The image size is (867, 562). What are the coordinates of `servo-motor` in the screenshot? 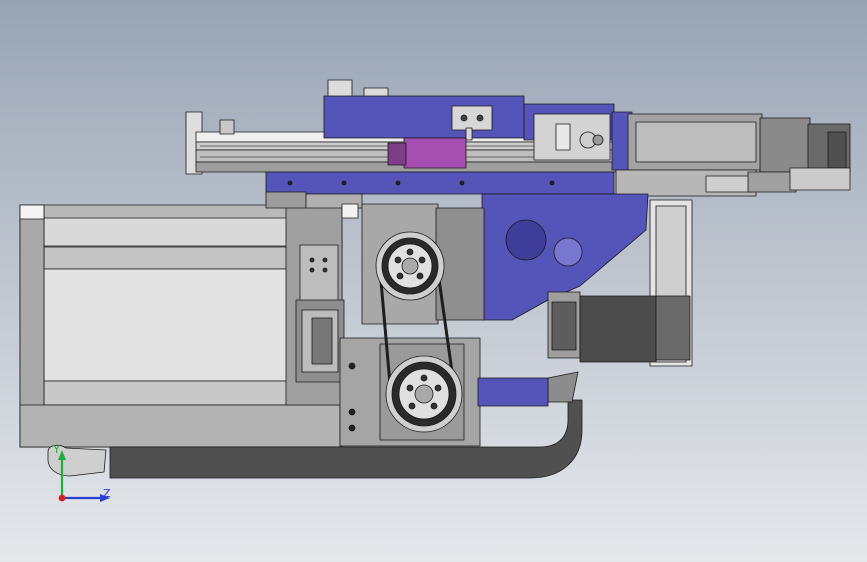 It's located at (733, 155).